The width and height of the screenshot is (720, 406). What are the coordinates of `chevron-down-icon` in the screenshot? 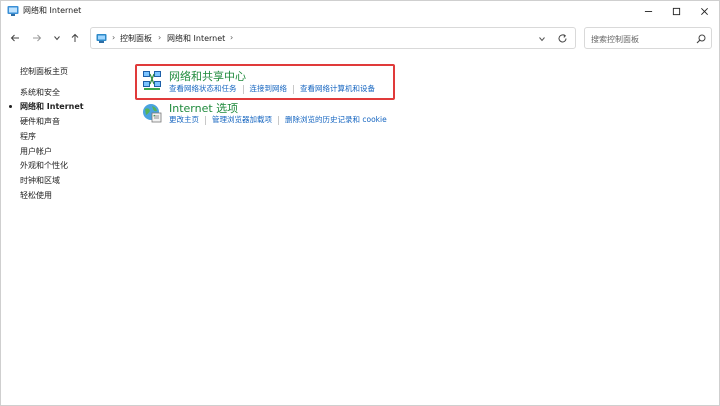 It's located at (57, 38).